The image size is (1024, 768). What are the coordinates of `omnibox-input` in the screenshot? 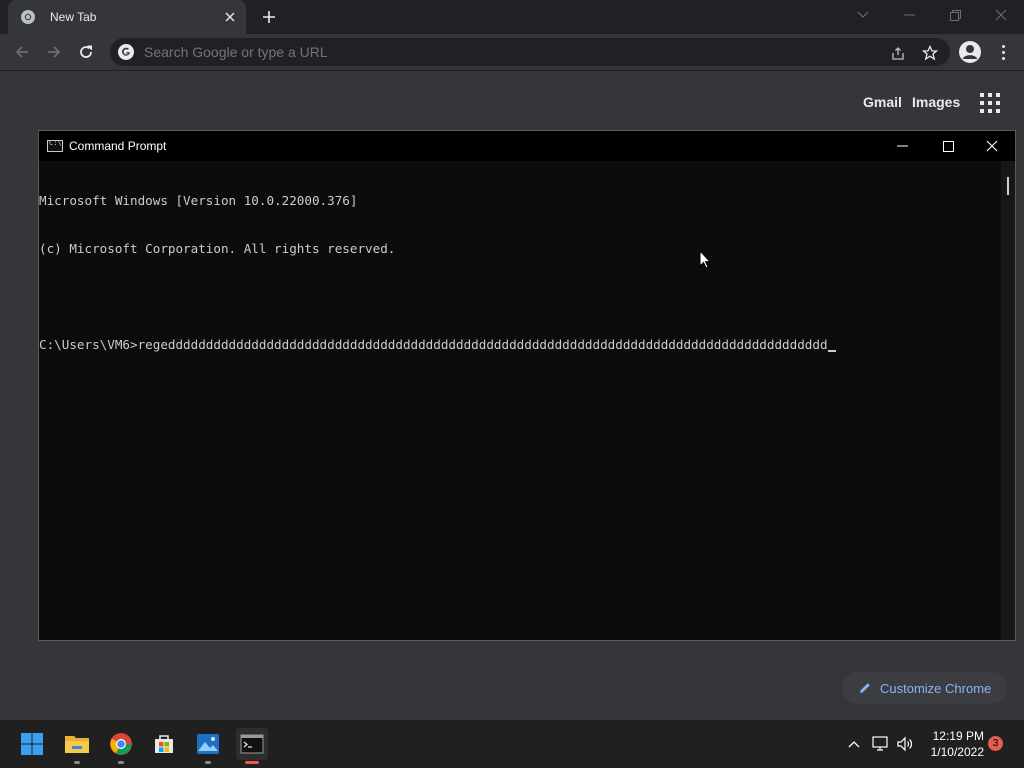 It's located at (504, 52).